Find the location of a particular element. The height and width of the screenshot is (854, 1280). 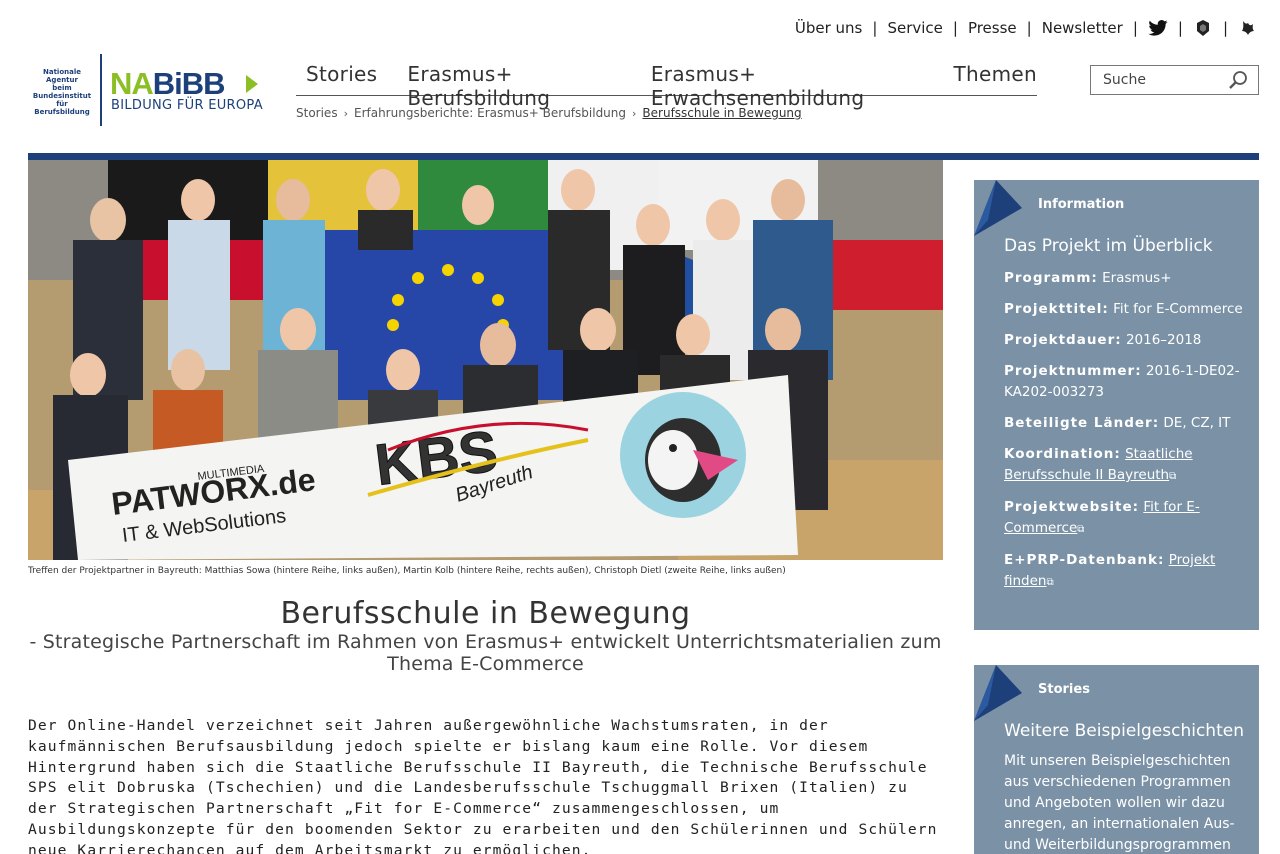

search-input is located at coordinates (1163, 80).